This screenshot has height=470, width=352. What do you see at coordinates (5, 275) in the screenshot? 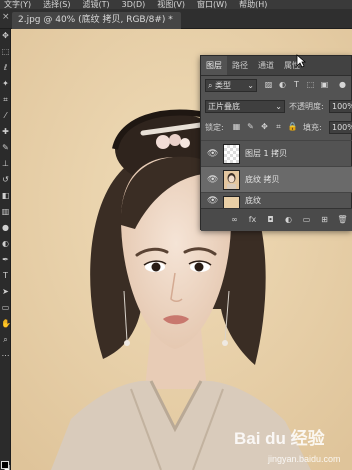
I see `type-tool-icon: T` at bounding box center [5, 275].